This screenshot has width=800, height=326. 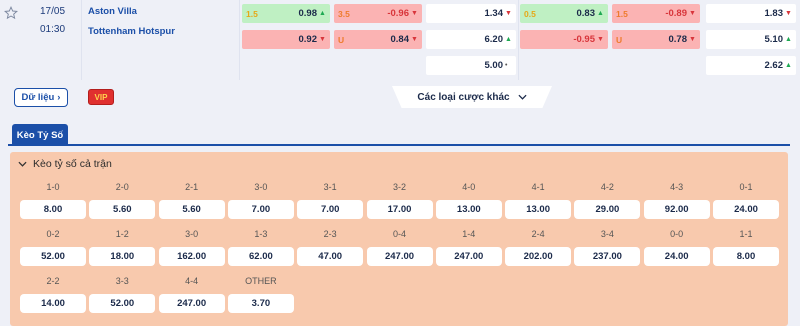 What do you see at coordinates (261, 281) in the screenshot?
I see `score-label: OTHER` at bounding box center [261, 281].